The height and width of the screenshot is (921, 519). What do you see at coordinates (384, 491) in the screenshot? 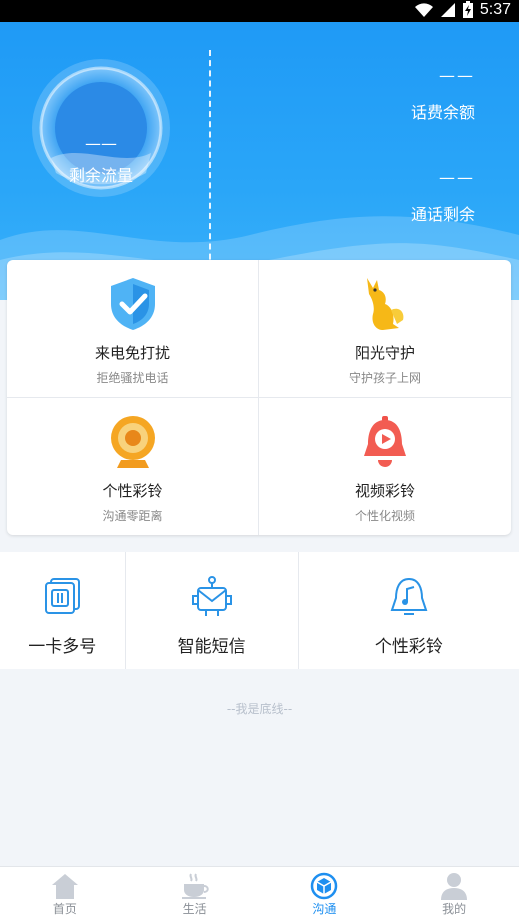
I see `feature-title: 视频彩铃` at bounding box center [384, 491].